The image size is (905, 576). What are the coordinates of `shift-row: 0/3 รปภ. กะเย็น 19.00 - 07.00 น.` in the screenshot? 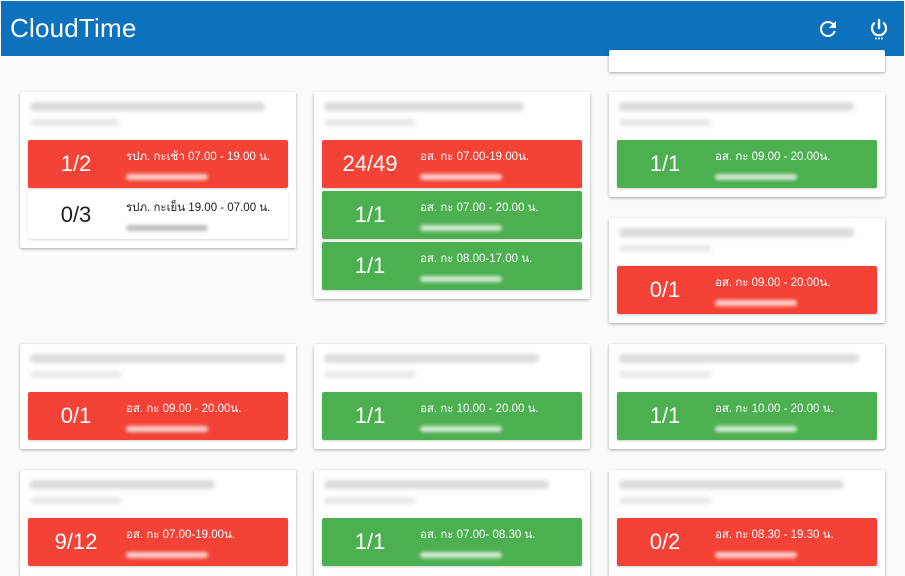 It's located at (158, 215).